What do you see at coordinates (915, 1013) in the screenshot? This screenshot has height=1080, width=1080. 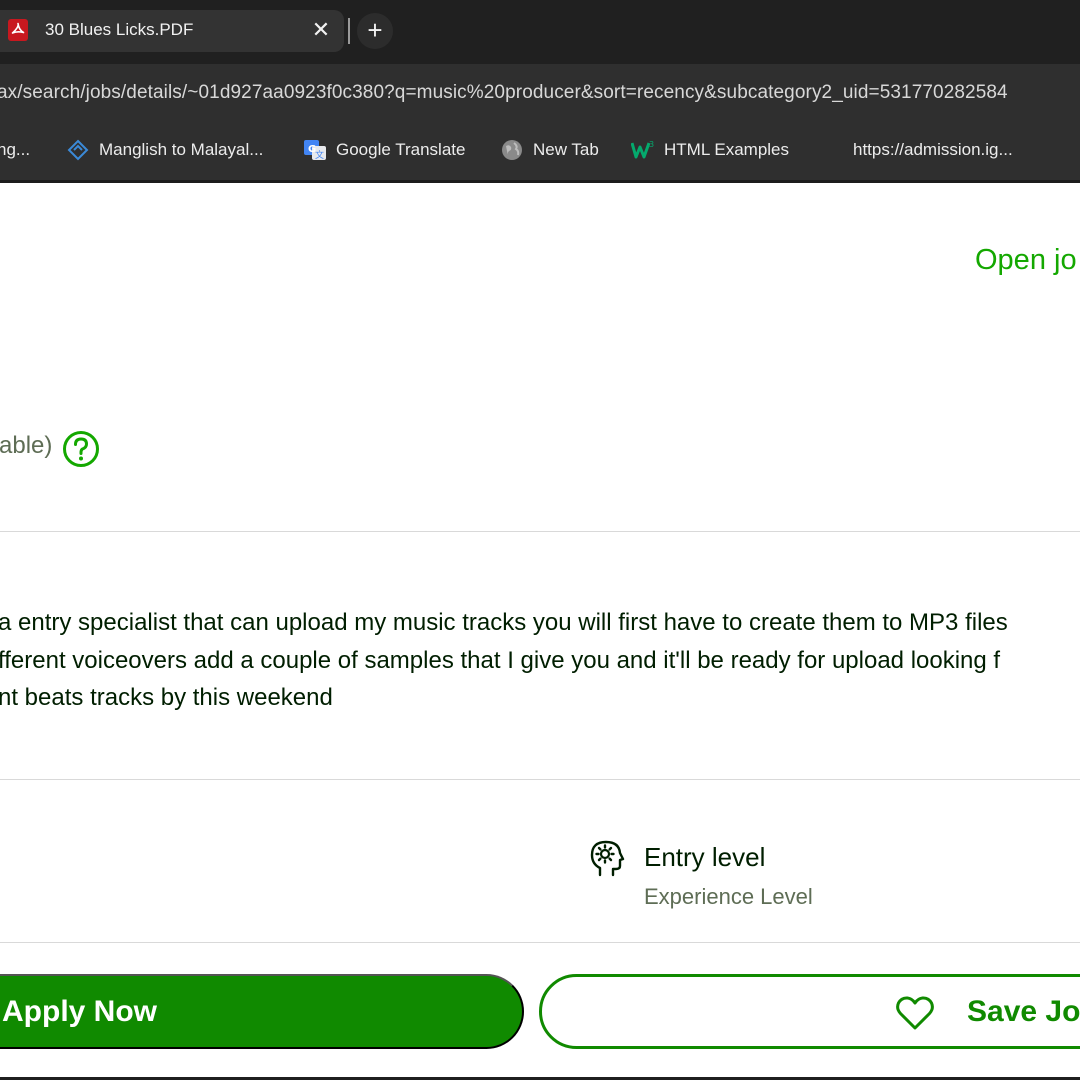 I see `heart-icon` at bounding box center [915, 1013].